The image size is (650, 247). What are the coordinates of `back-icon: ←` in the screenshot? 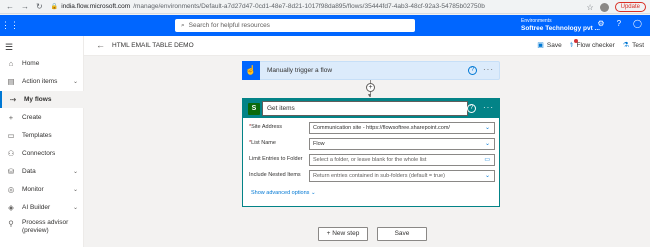 It's located at (10, 6).